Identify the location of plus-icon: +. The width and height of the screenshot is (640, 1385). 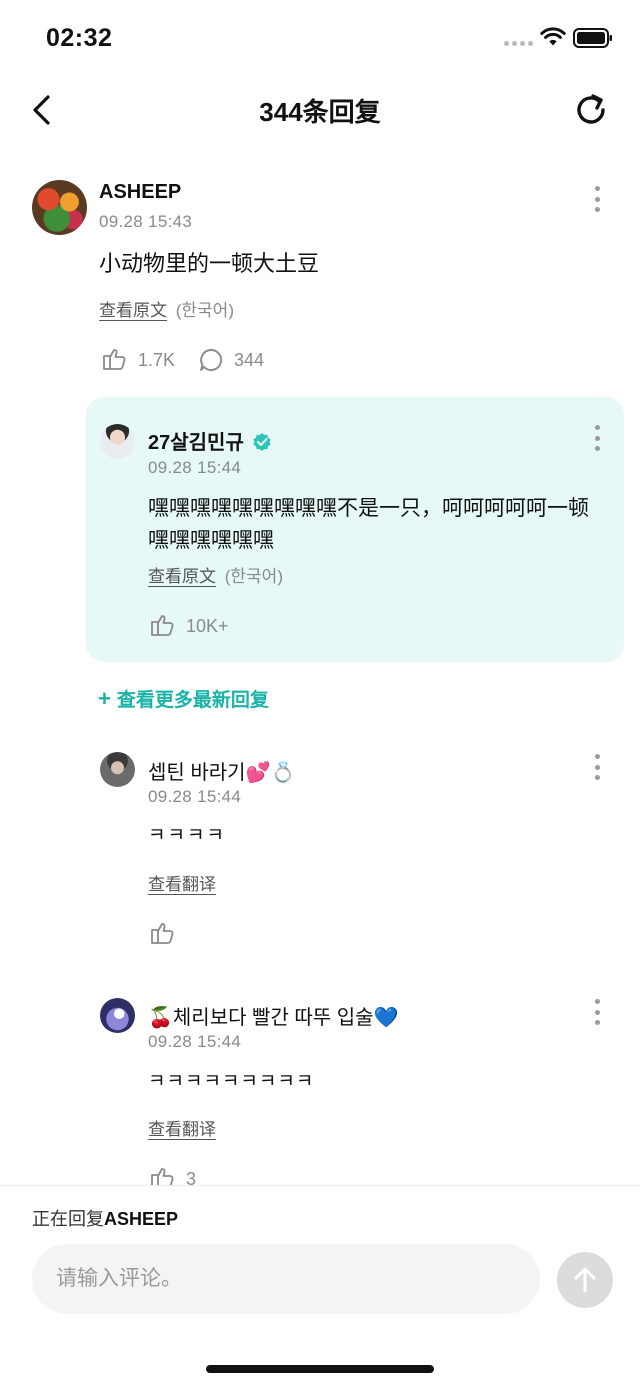
(104, 698).